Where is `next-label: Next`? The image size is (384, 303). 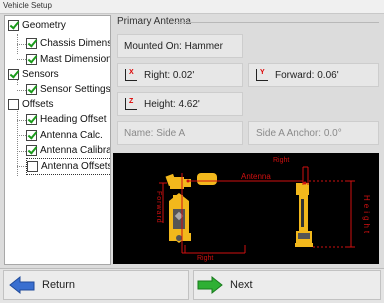 next-label: Next is located at coordinates (241, 285).